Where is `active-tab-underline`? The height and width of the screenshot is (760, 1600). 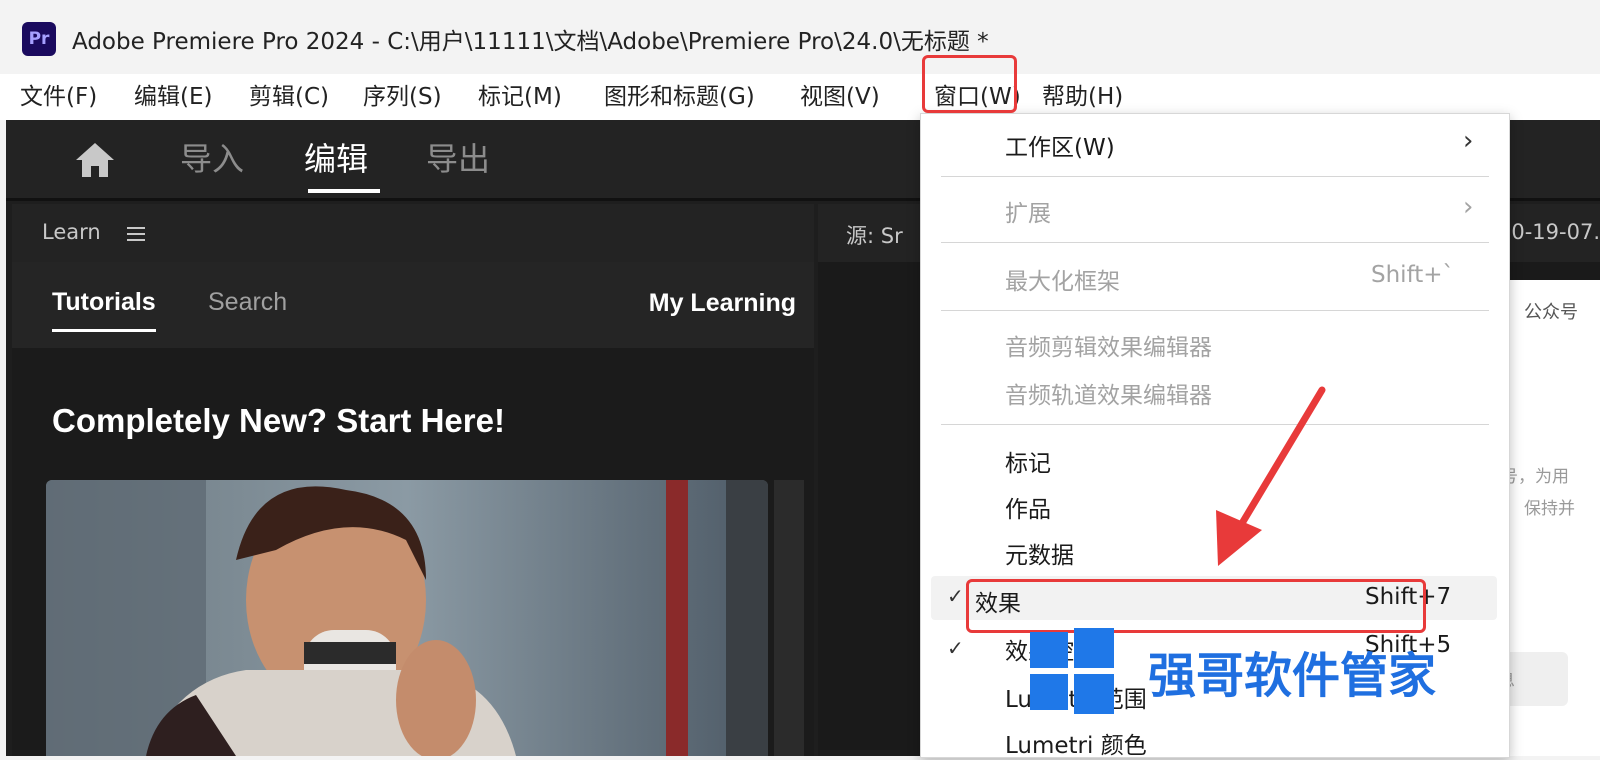
active-tab-underline is located at coordinates (344, 191).